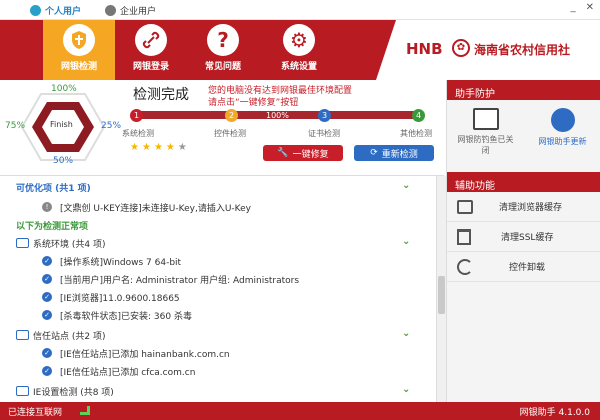  I want to click on list-item: ✓ [操作系统]Windows 7 64-bit, so click(111, 261).